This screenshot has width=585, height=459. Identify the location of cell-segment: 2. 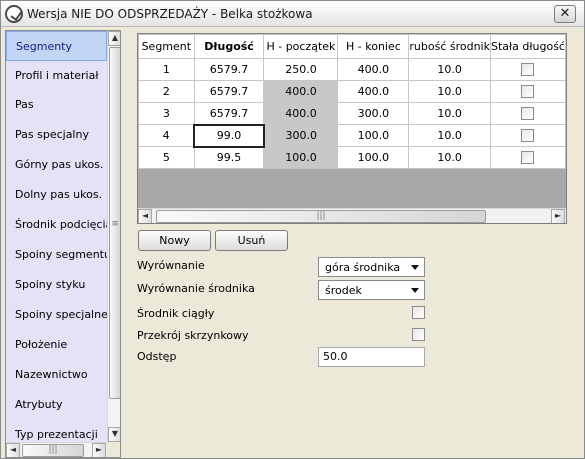
(166, 91).